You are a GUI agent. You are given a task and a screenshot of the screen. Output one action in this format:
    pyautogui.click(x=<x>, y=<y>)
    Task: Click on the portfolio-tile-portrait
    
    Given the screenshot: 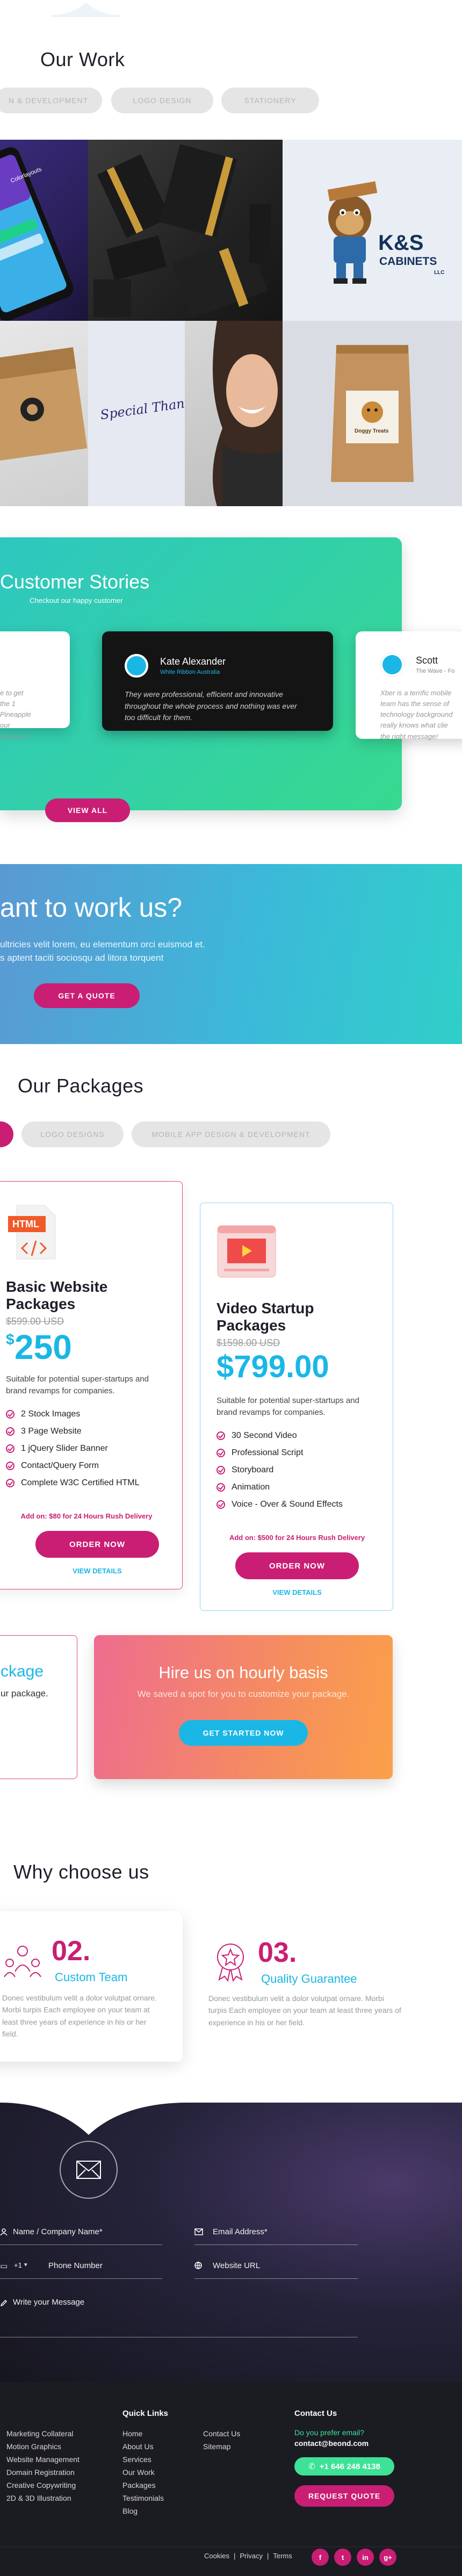 What is the action you would take?
    pyautogui.click(x=234, y=414)
    